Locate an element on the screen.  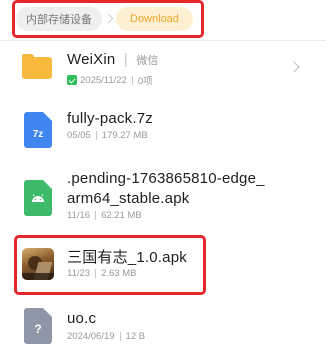
file-size: 62.21 MB is located at coordinates (121, 215).